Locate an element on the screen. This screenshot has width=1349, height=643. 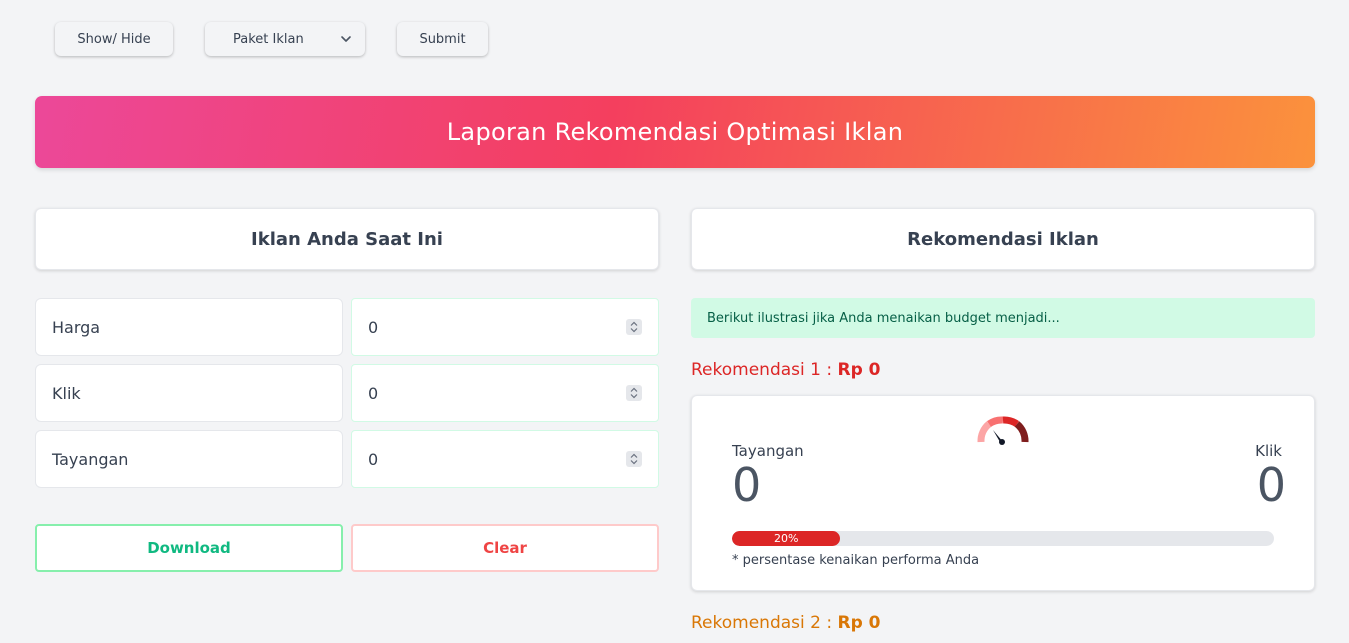
harga-value: 0 is located at coordinates (373, 327).